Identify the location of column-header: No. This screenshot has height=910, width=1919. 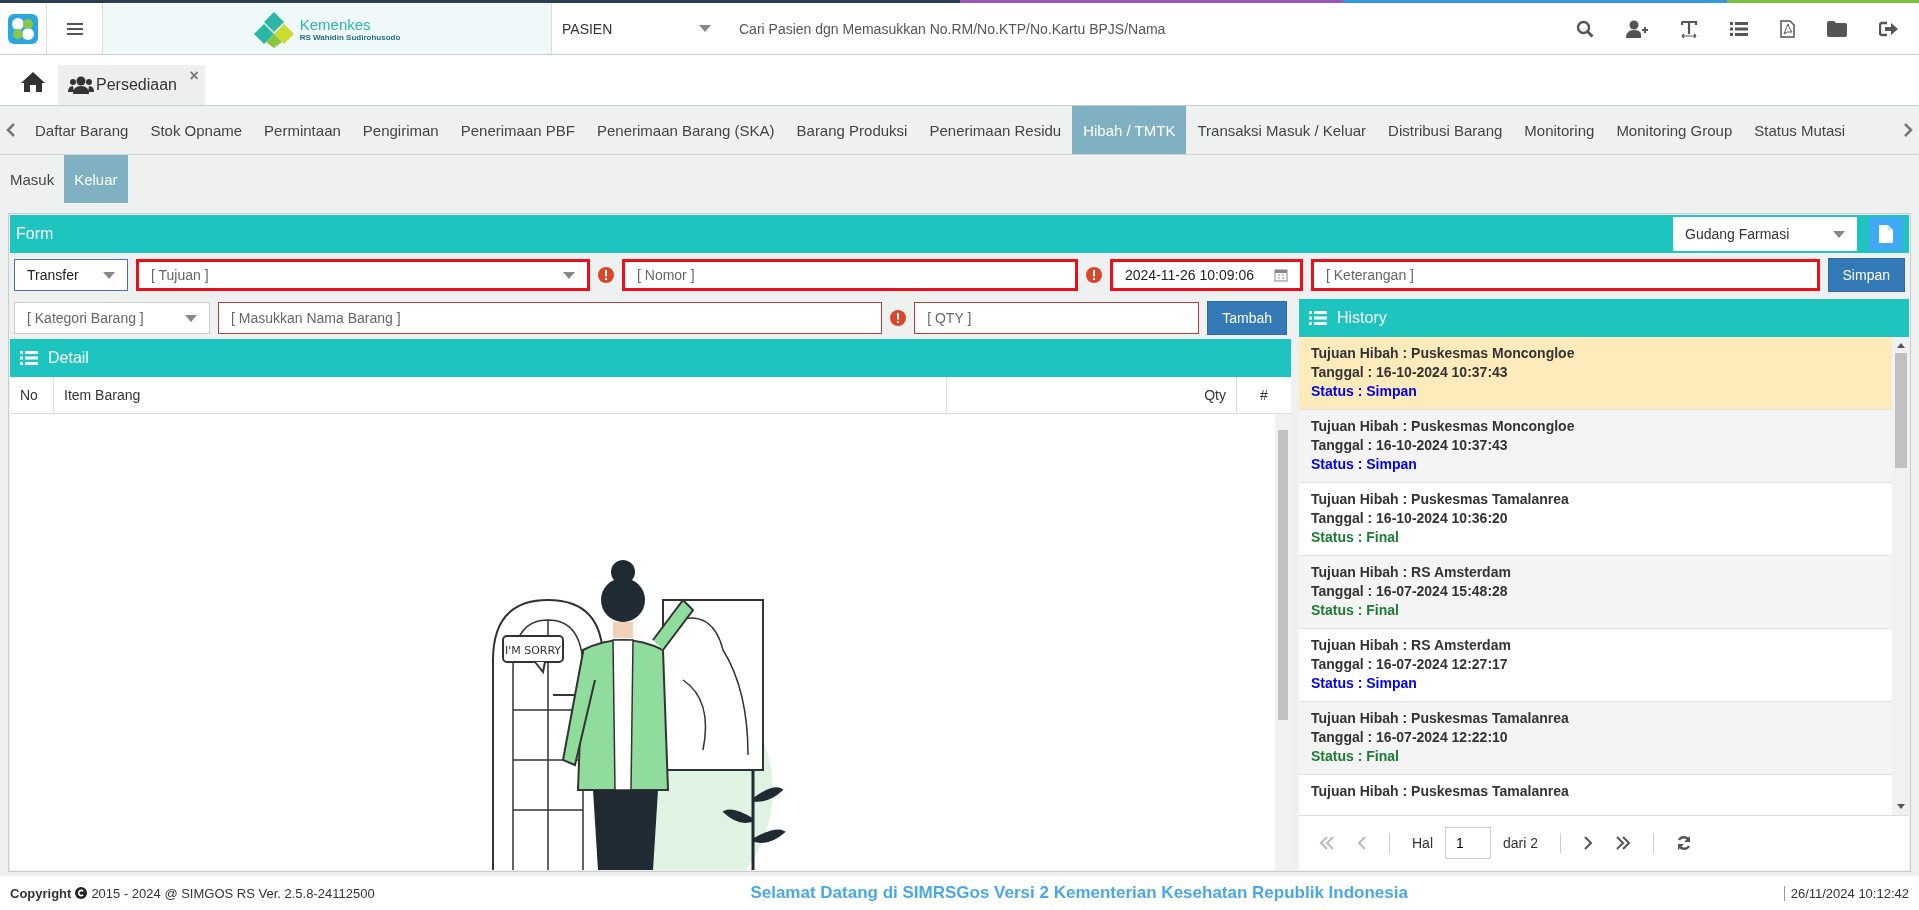
(32, 395).